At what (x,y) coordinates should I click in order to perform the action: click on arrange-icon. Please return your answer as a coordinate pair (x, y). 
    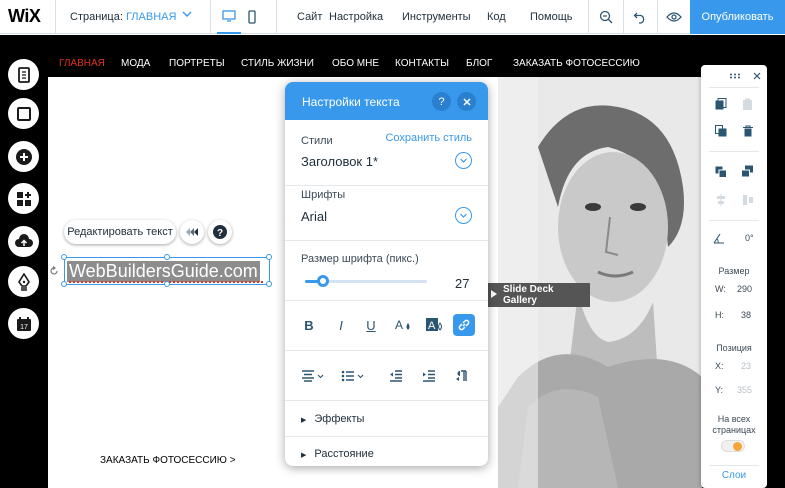
    Looking at the image, I should click on (721, 172).